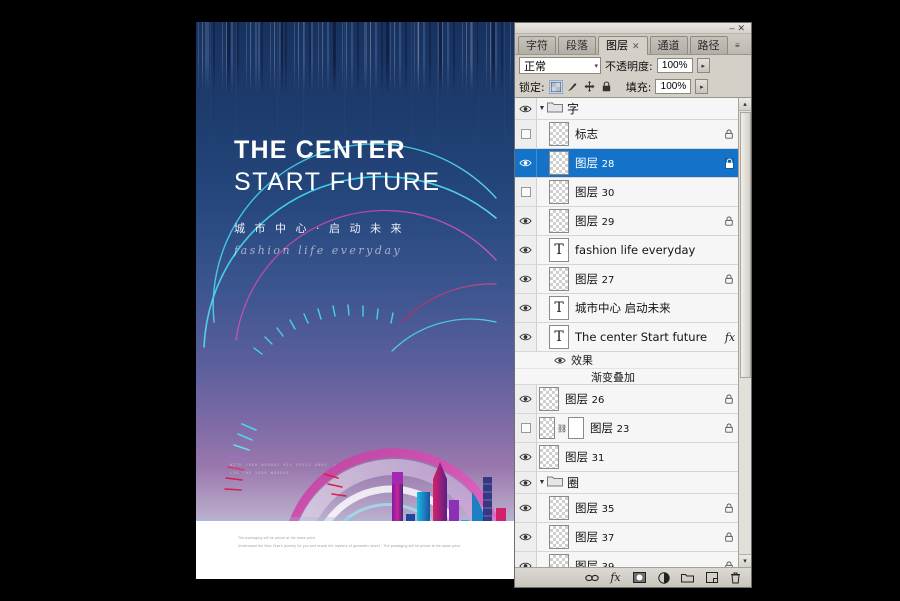 The image size is (900, 601). What do you see at coordinates (711, 577) in the screenshot?
I see `new-layer-button` at bounding box center [711, 577].